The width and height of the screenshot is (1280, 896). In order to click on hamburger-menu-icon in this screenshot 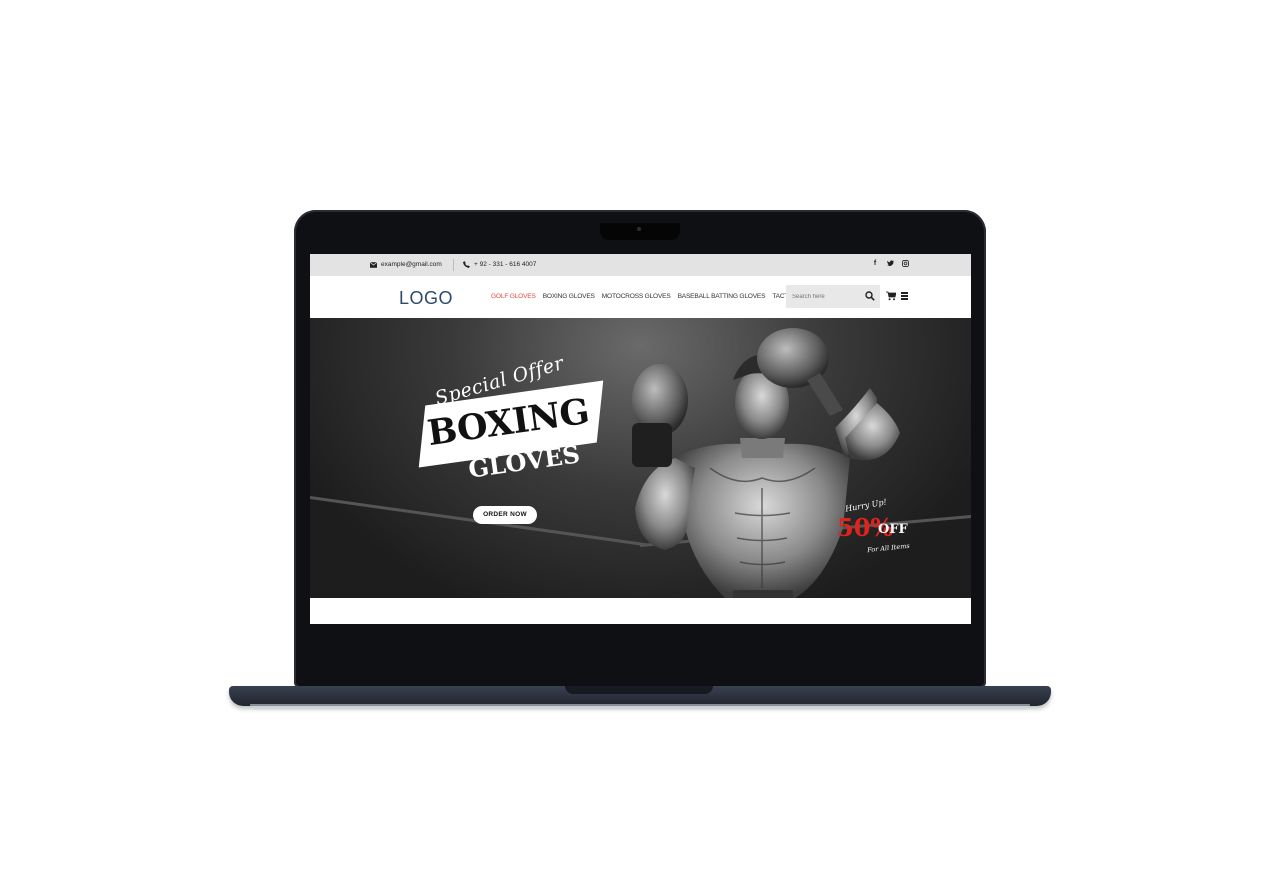, I will do `click(904, 296)`.